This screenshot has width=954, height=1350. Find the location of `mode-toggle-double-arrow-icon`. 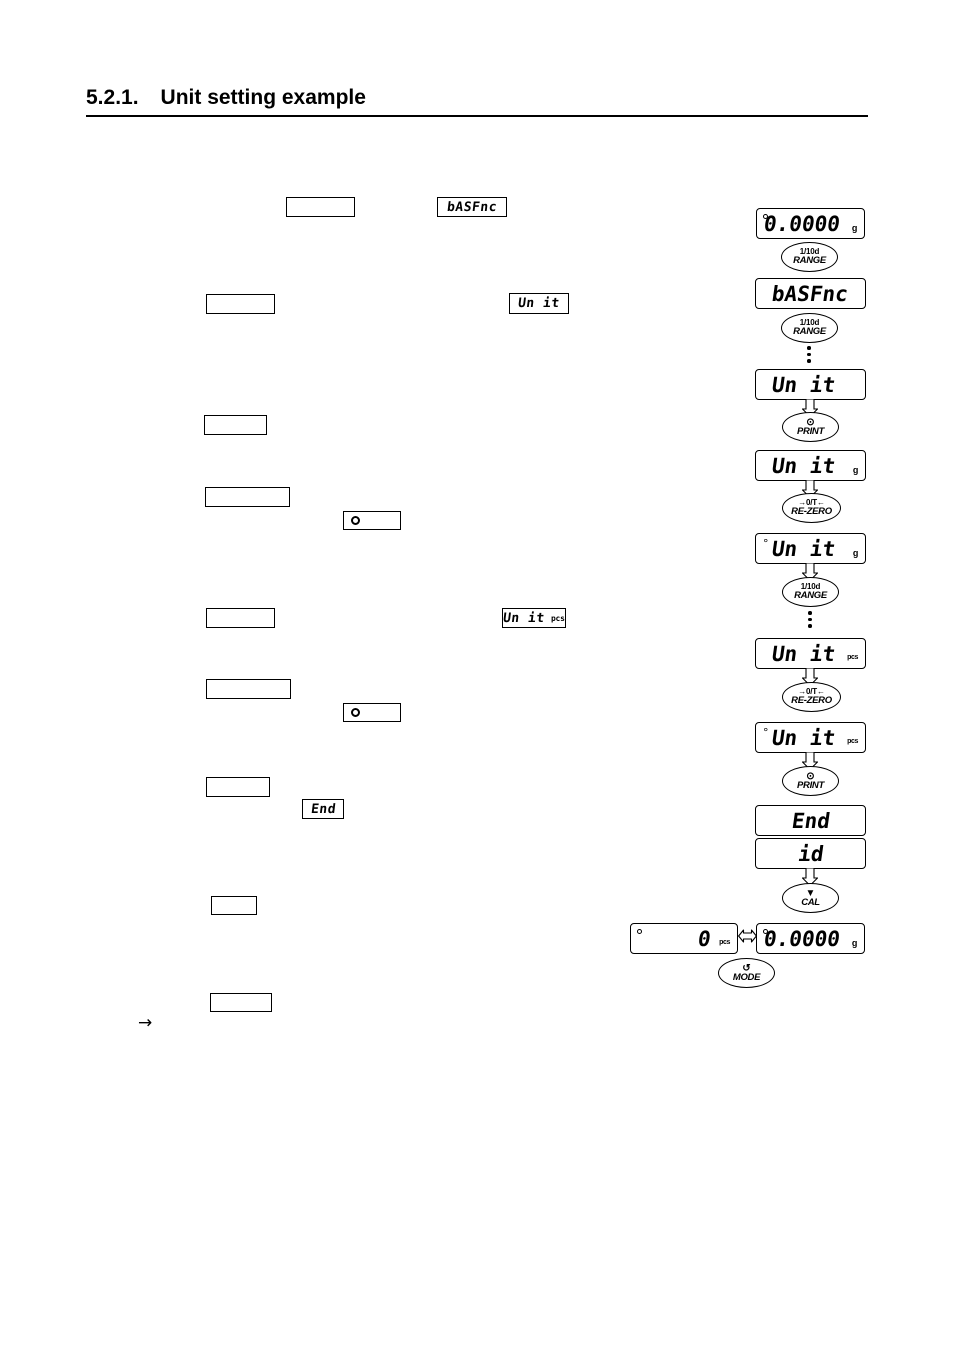

mode-toggle-double-arrow-icon is located at coordinates (747, 936).